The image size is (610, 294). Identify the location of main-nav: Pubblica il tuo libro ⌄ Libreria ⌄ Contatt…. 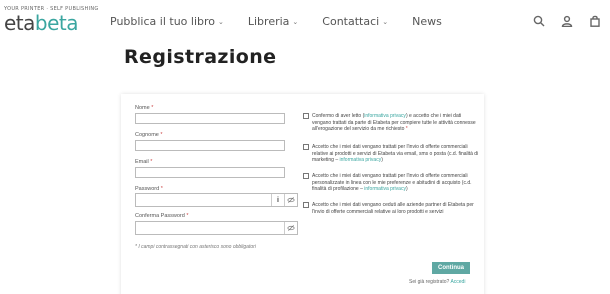
(276, 21).